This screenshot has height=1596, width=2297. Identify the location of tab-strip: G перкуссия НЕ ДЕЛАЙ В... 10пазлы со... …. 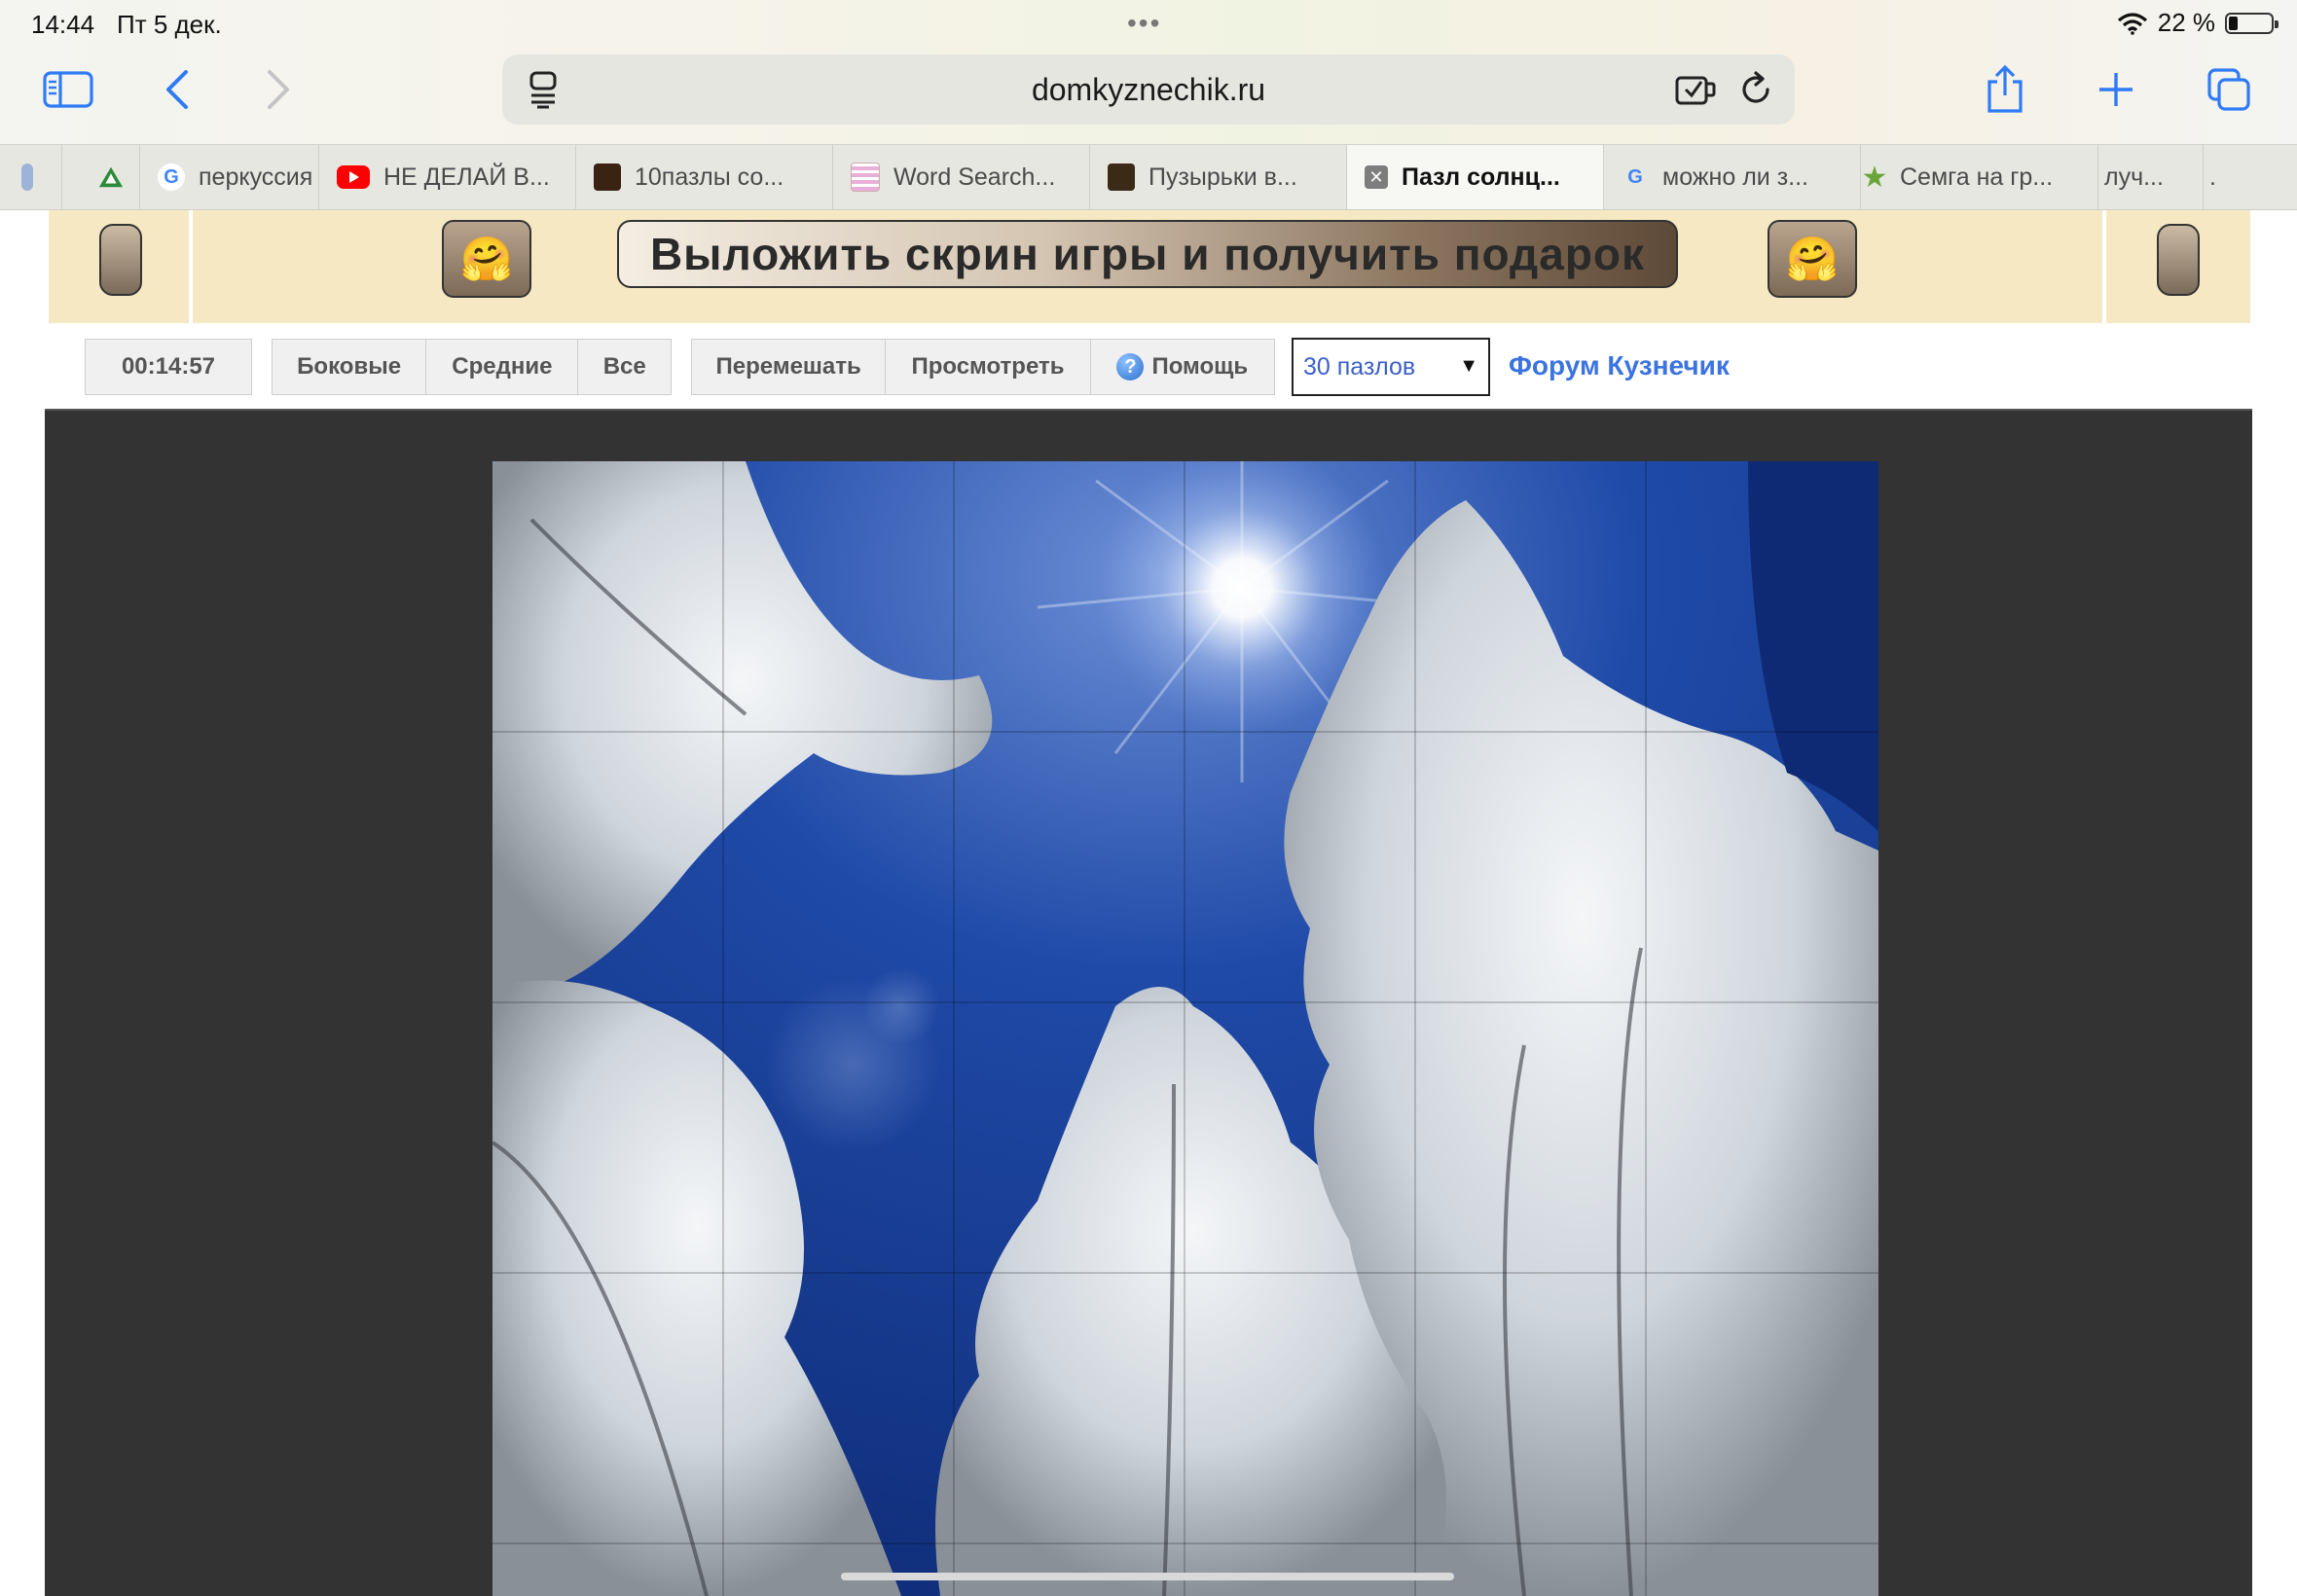
(1148, 177).